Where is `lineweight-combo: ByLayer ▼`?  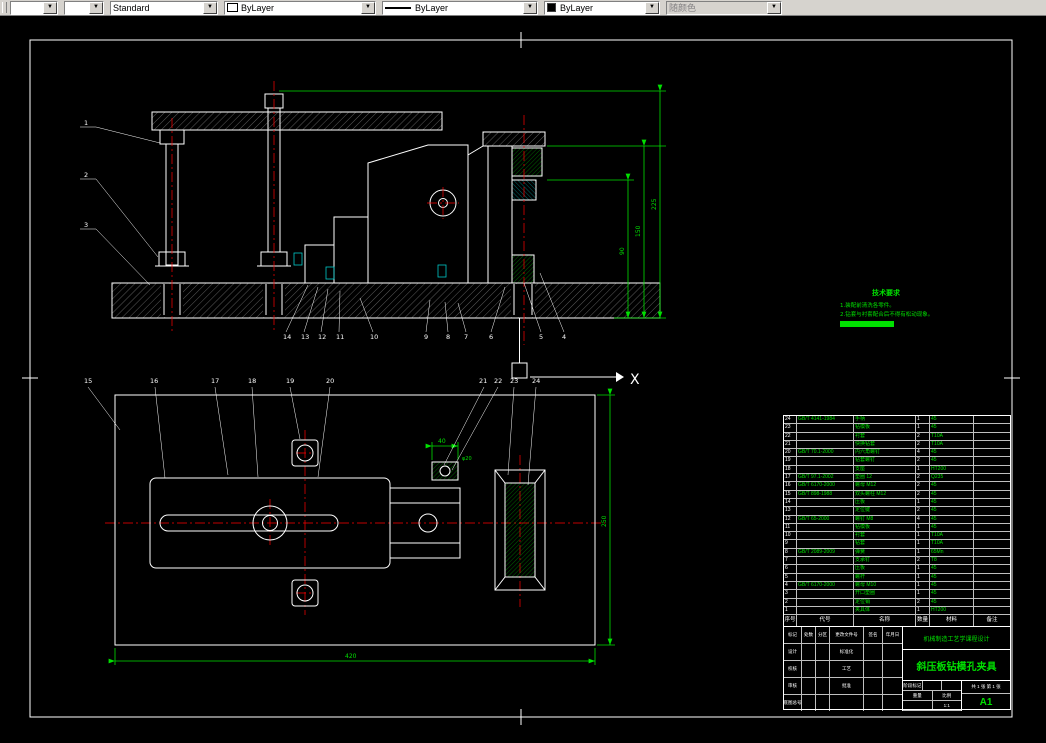
lineweight-combo: ByLayer ▼ is located at coordinates (460, 7).